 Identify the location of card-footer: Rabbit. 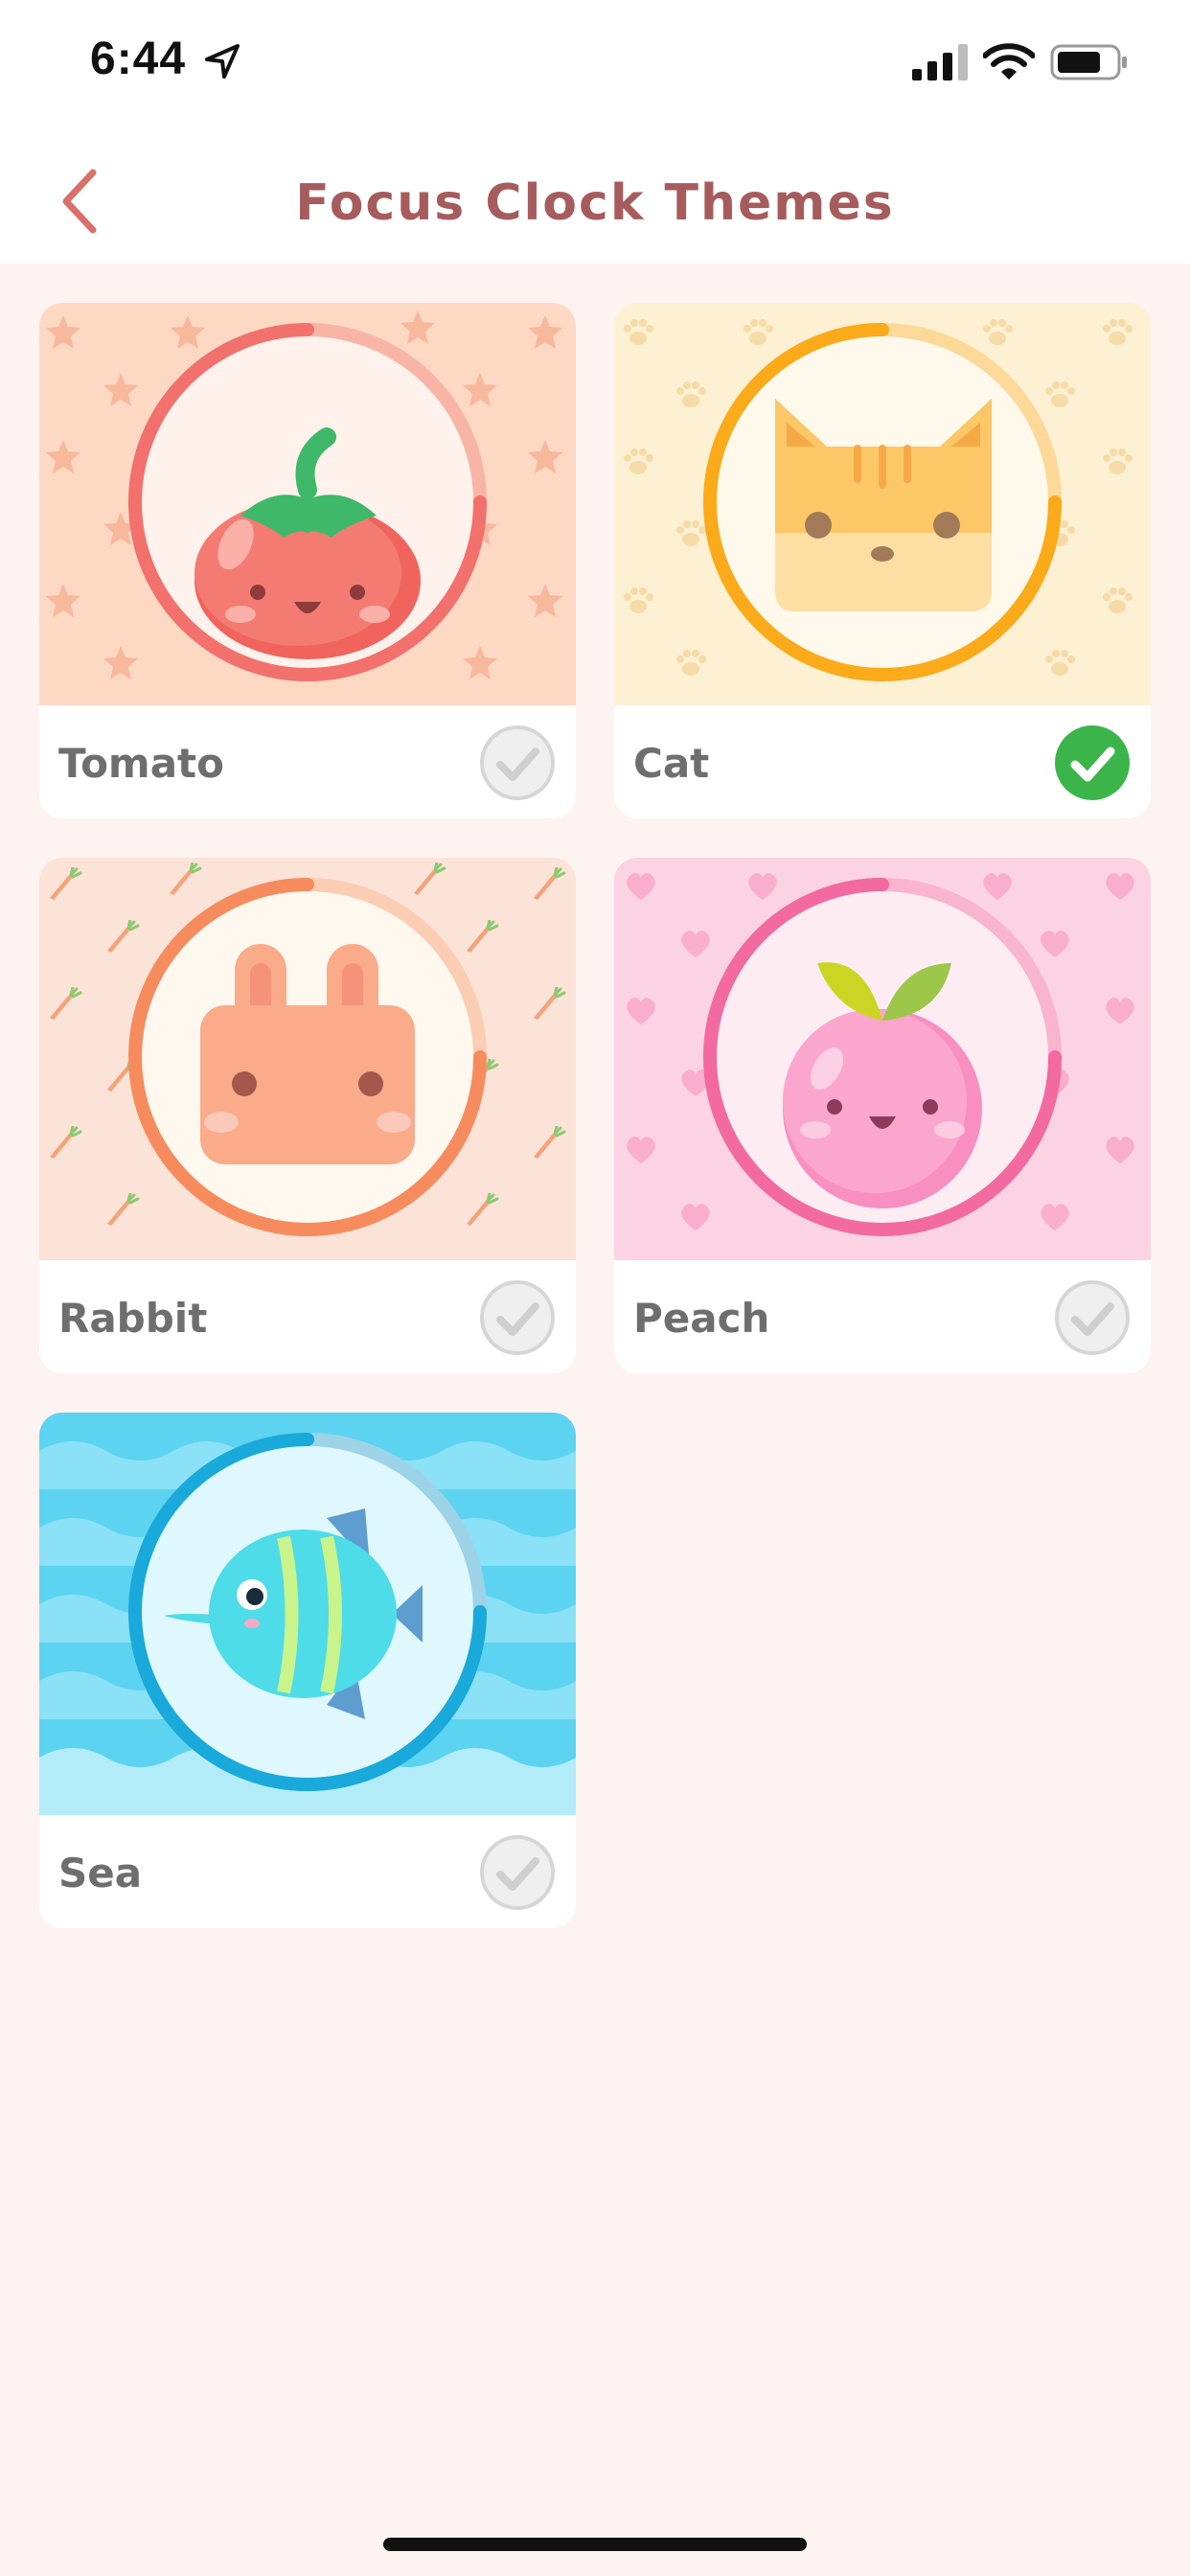
(308, 1316).